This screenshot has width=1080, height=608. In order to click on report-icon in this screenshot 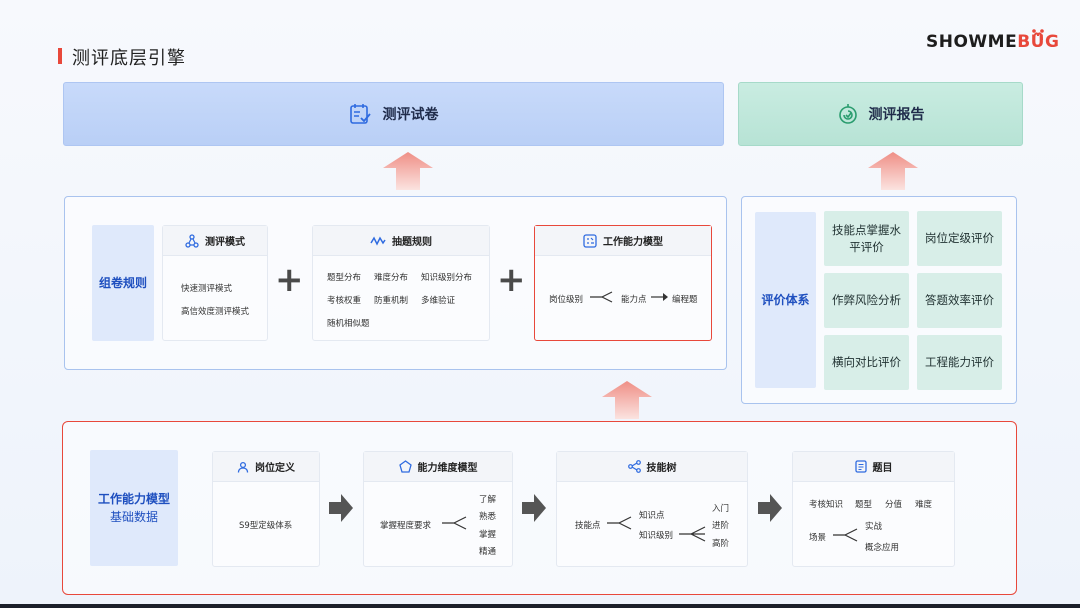, I will do `click(847, 114)`.